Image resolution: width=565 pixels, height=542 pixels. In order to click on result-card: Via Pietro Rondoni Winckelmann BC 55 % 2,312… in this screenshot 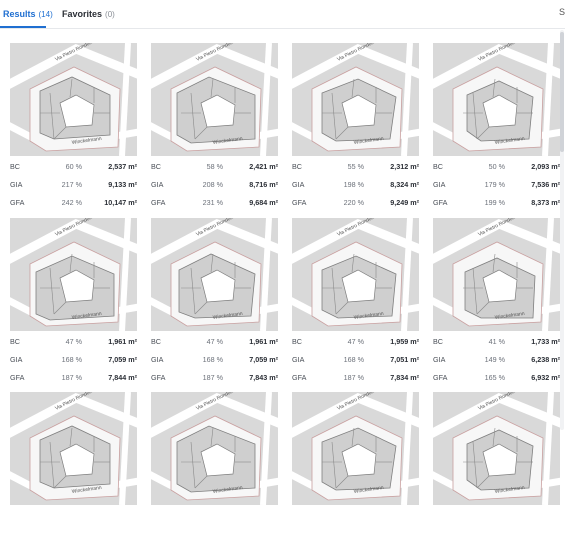, I will do `click(355, 125)`.